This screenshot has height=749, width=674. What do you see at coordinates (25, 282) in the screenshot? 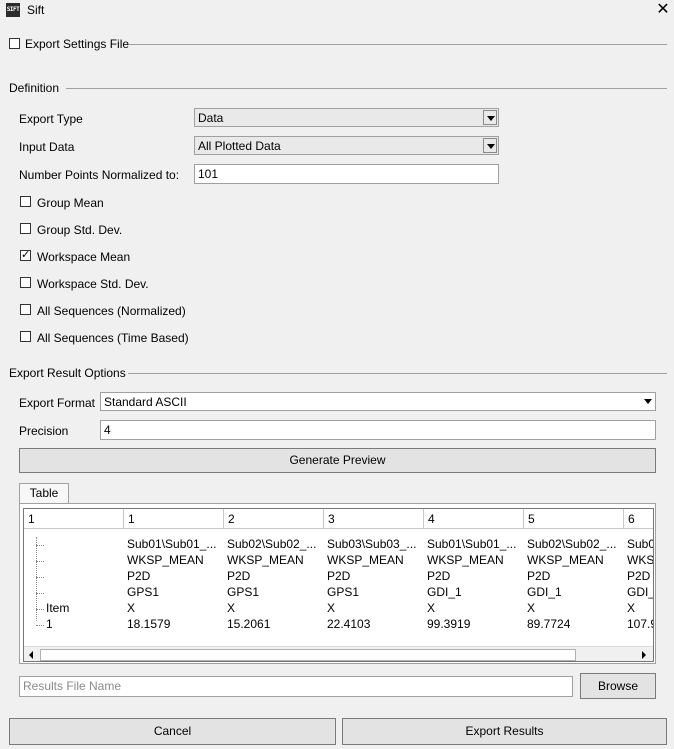
I see `workspace-std-checkbox` at bounding box center [25, 282].